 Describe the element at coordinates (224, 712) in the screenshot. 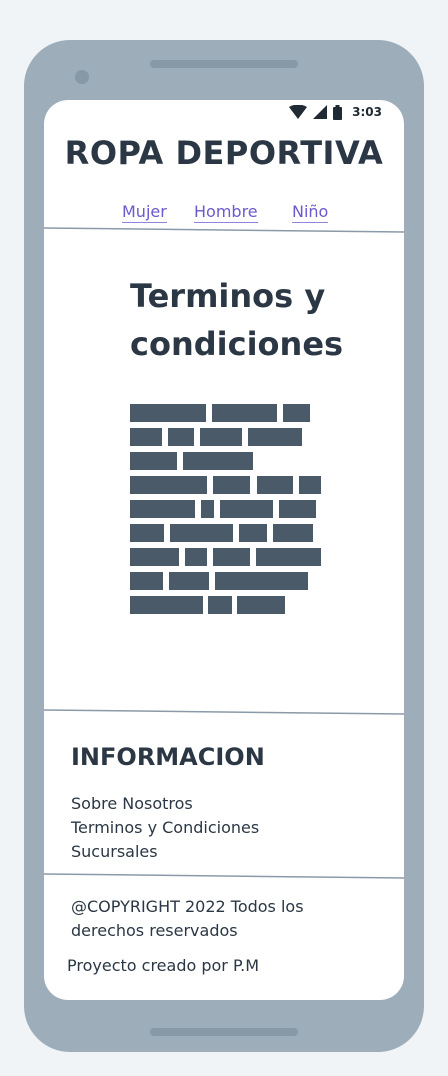

I see `content-divider` at that location.